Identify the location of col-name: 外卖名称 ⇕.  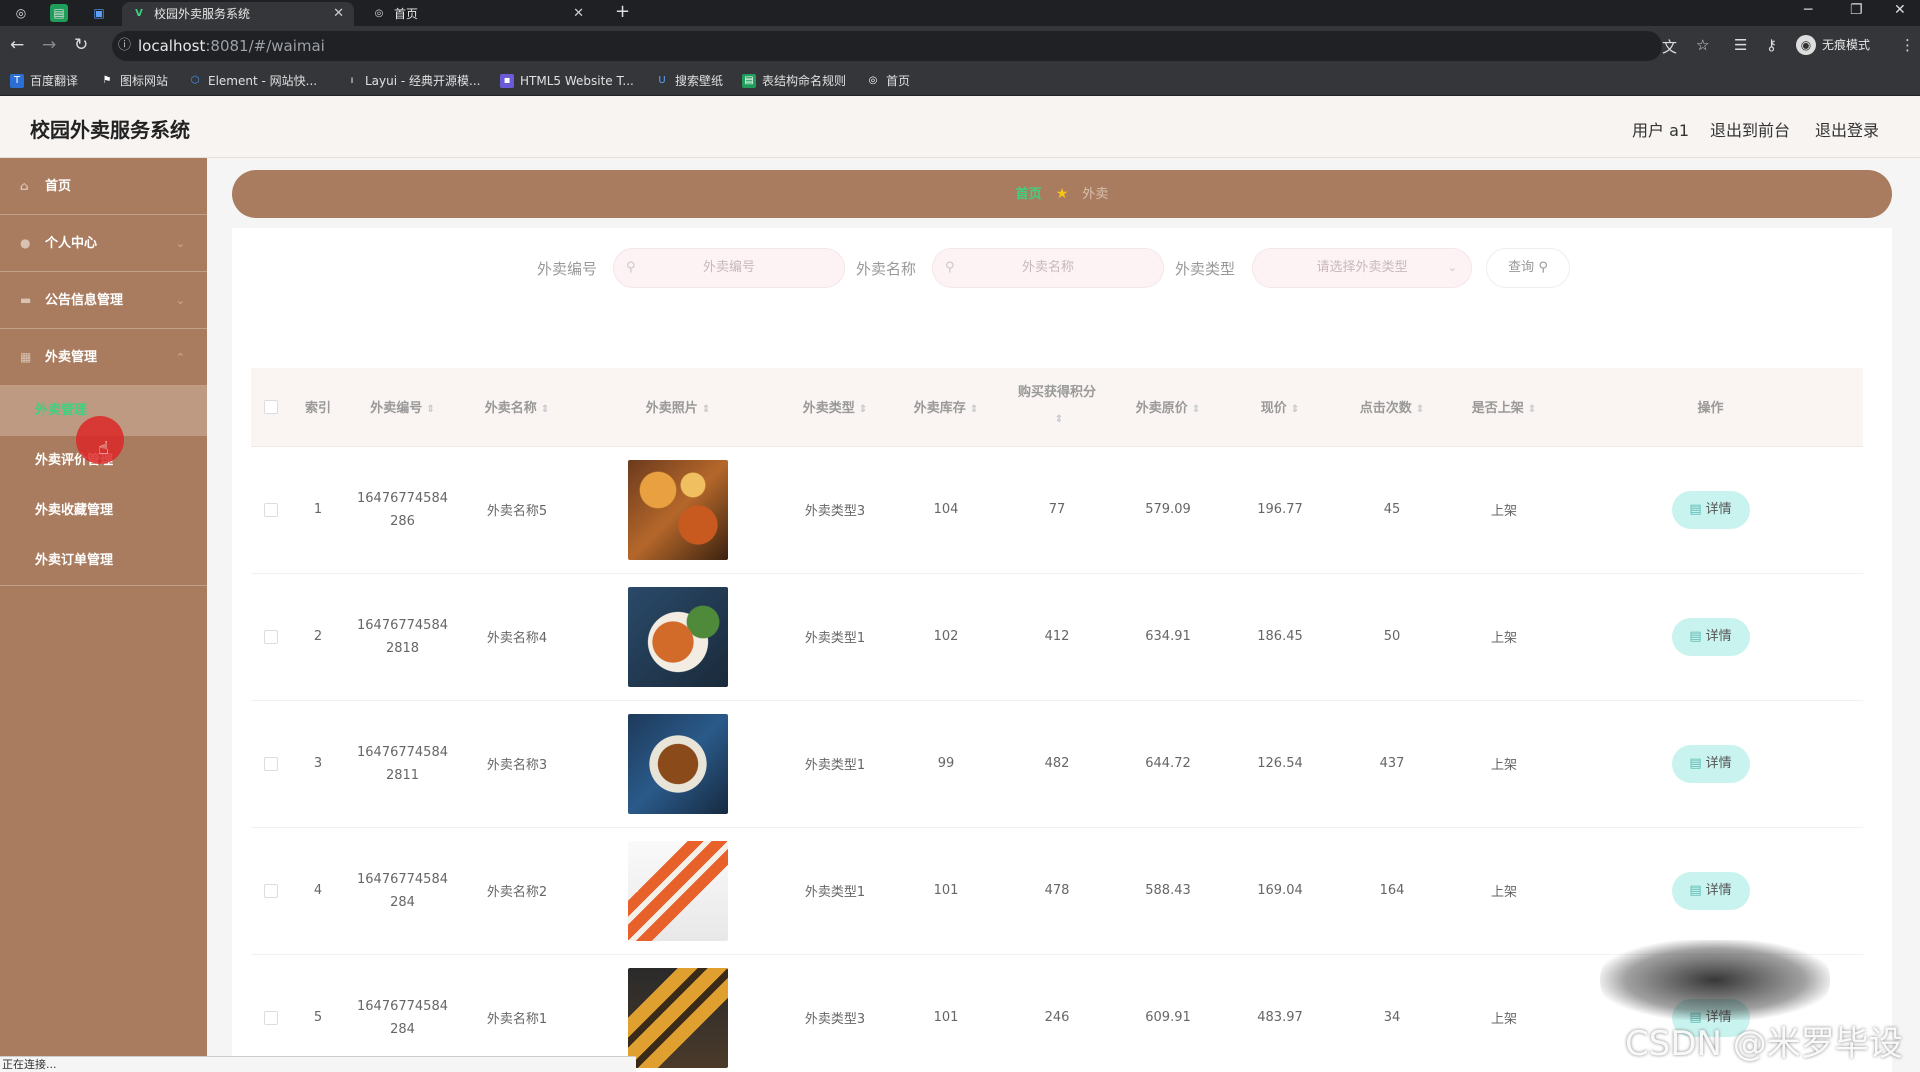
(517, 407).